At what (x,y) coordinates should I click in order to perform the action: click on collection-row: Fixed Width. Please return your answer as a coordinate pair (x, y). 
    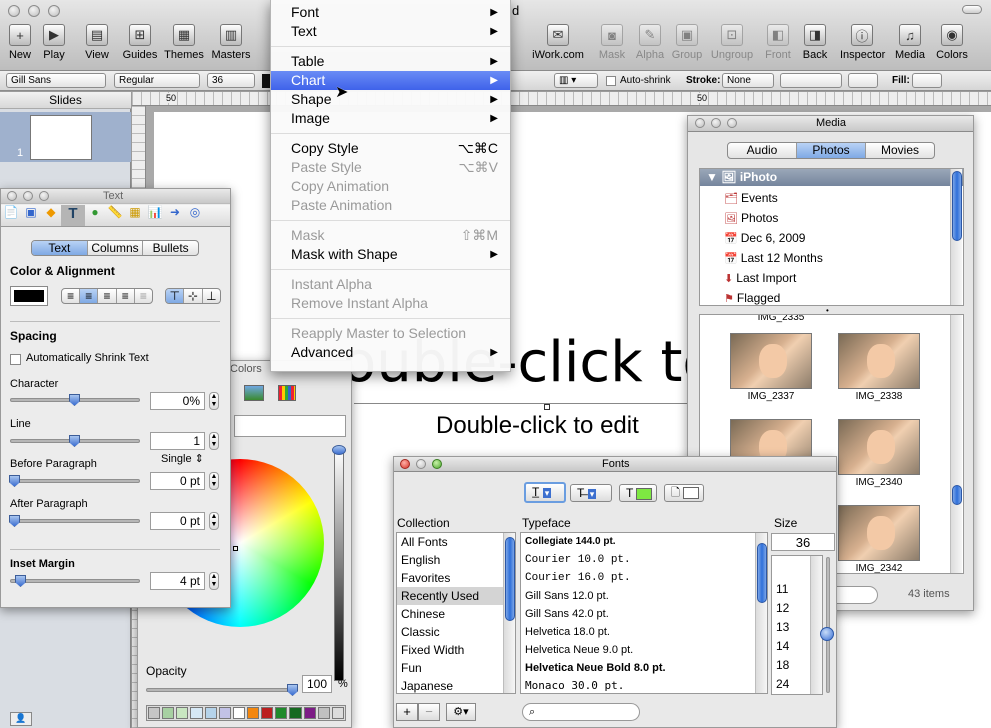
    Looking at the image, I should click on (456, 650).